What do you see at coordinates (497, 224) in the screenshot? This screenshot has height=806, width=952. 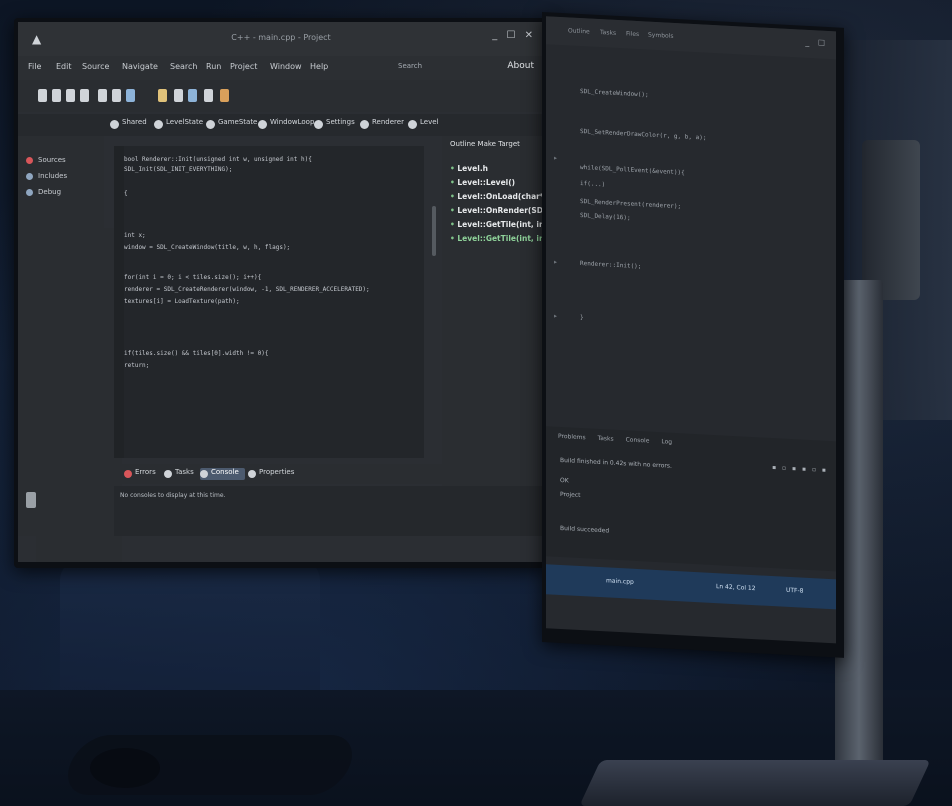 I see `outline-item: Level::GetTile(int, int)` at bounding box center [497, 224].